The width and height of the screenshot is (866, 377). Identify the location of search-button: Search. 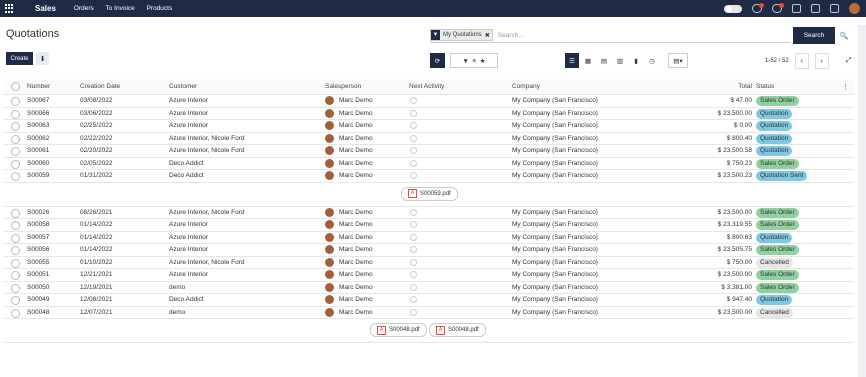
(814, 35).